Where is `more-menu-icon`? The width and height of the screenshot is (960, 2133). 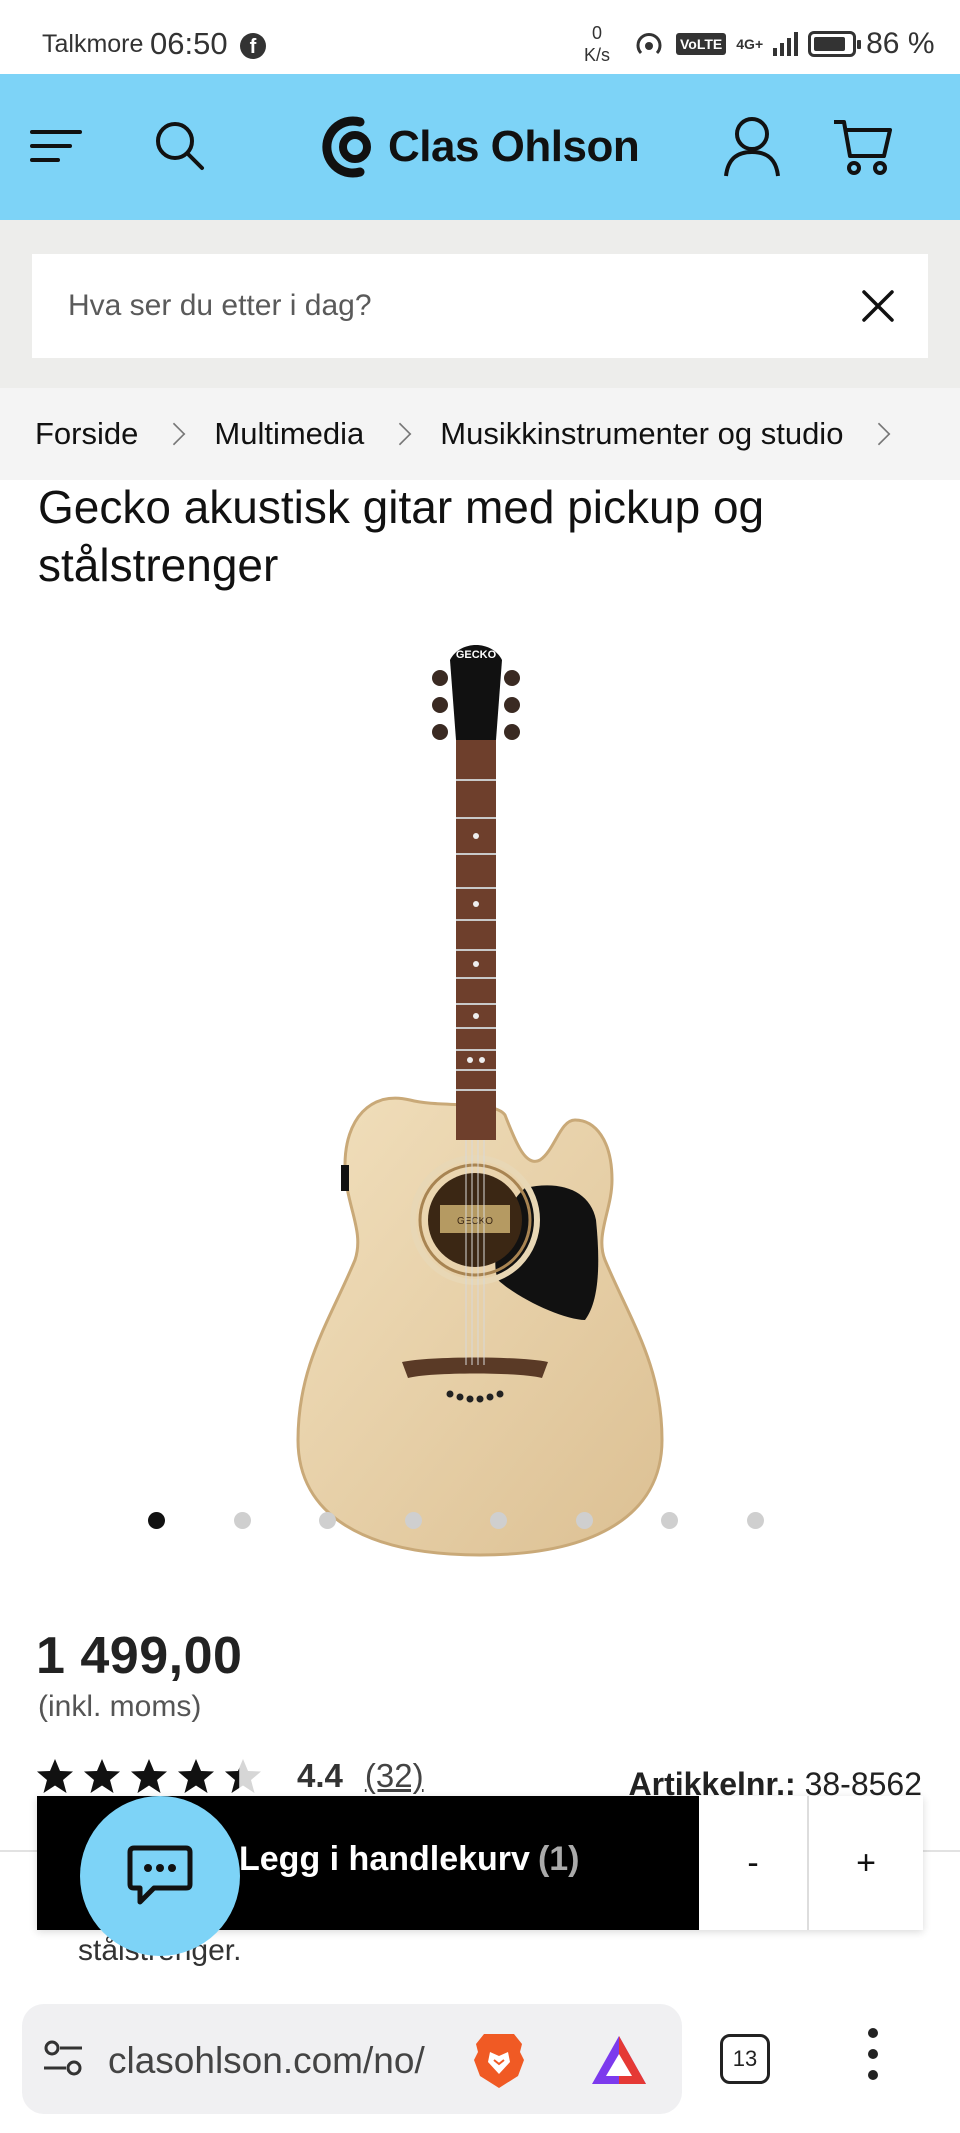 more-menu-icon is located at coordinates (873, 2059).